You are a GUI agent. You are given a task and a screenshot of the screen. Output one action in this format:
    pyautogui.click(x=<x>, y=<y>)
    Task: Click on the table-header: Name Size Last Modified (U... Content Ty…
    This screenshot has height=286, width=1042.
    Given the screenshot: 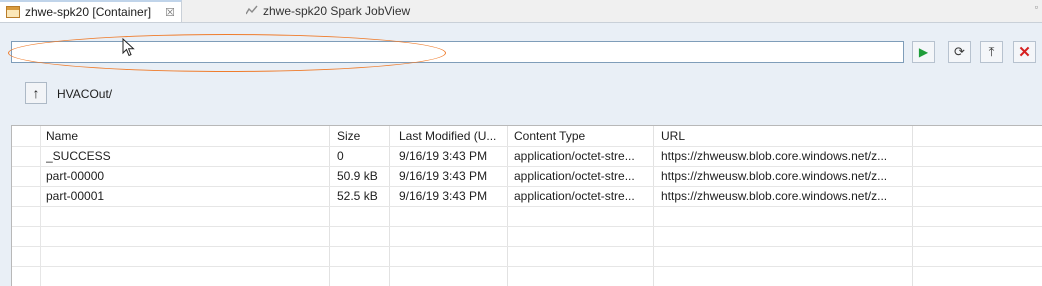 What is the action you would take?
    pyautogui.click(x=527, y=136)
    